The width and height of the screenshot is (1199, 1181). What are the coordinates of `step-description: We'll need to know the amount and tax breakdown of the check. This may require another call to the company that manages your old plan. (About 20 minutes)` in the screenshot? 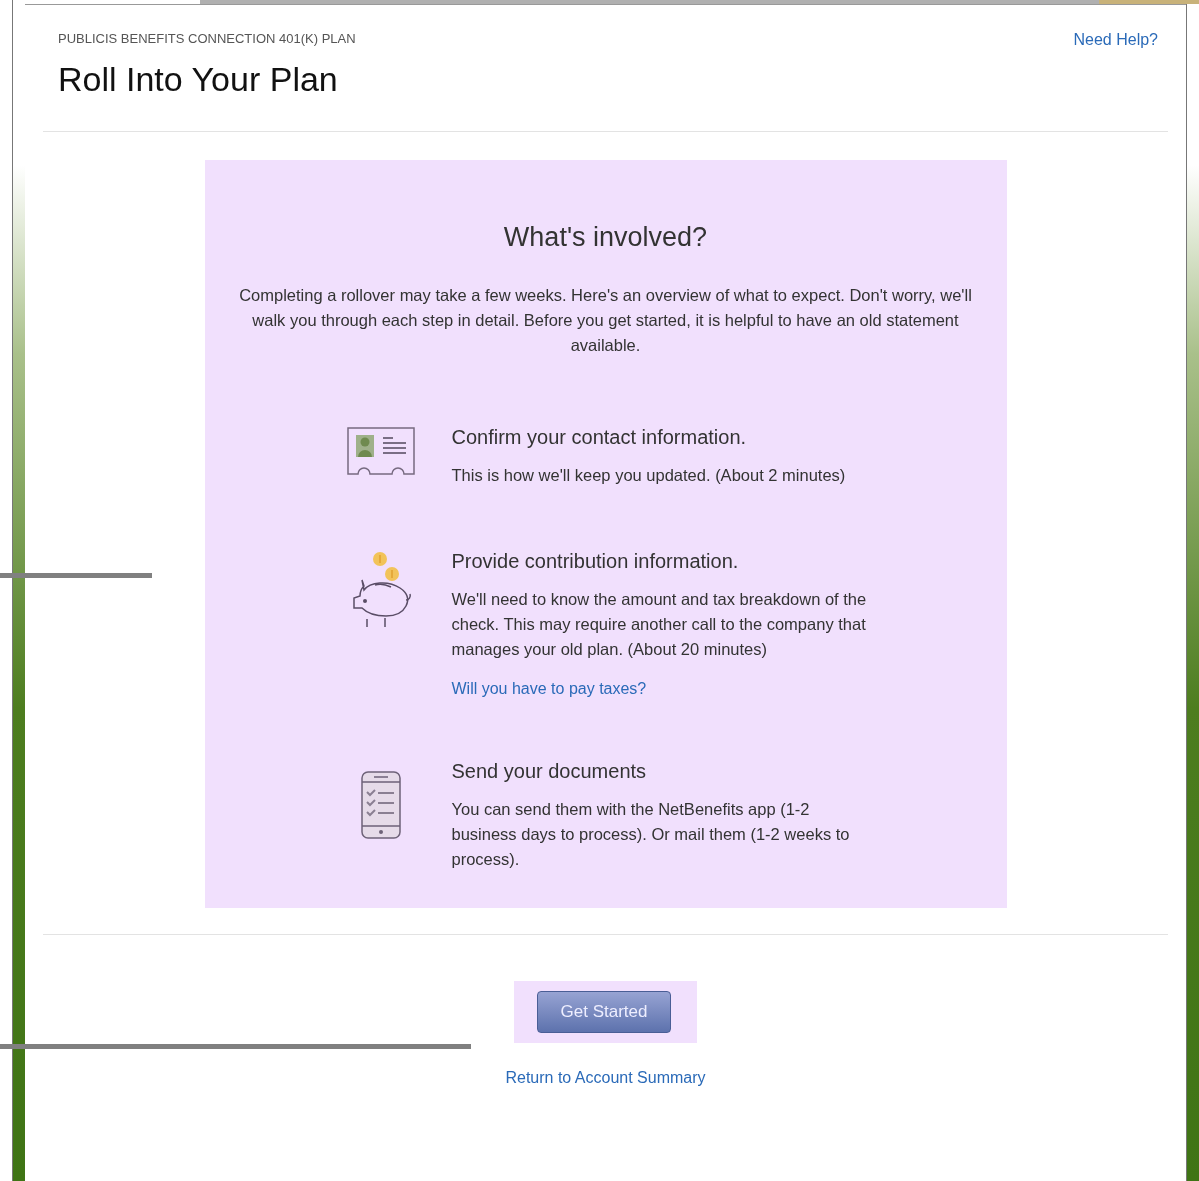 It's located at (659, 624).